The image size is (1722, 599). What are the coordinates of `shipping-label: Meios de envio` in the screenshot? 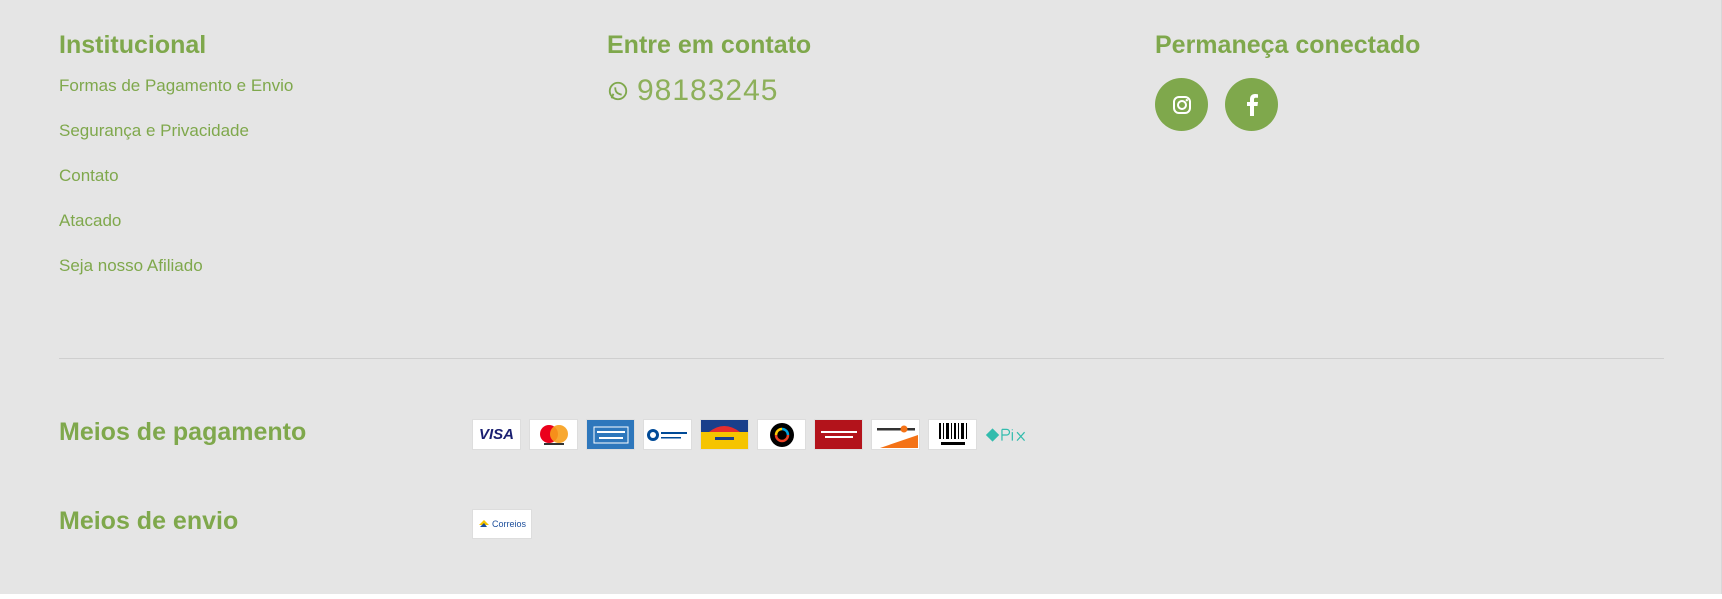 It's located at (149, 521).